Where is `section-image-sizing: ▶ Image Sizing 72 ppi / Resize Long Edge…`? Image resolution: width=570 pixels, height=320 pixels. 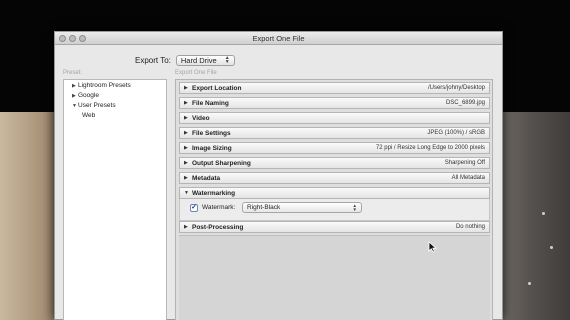
section-image-sizing: ▶ Image Sizing 72 ppi / Resize Long Edge… is located at coordinates (334, 148).